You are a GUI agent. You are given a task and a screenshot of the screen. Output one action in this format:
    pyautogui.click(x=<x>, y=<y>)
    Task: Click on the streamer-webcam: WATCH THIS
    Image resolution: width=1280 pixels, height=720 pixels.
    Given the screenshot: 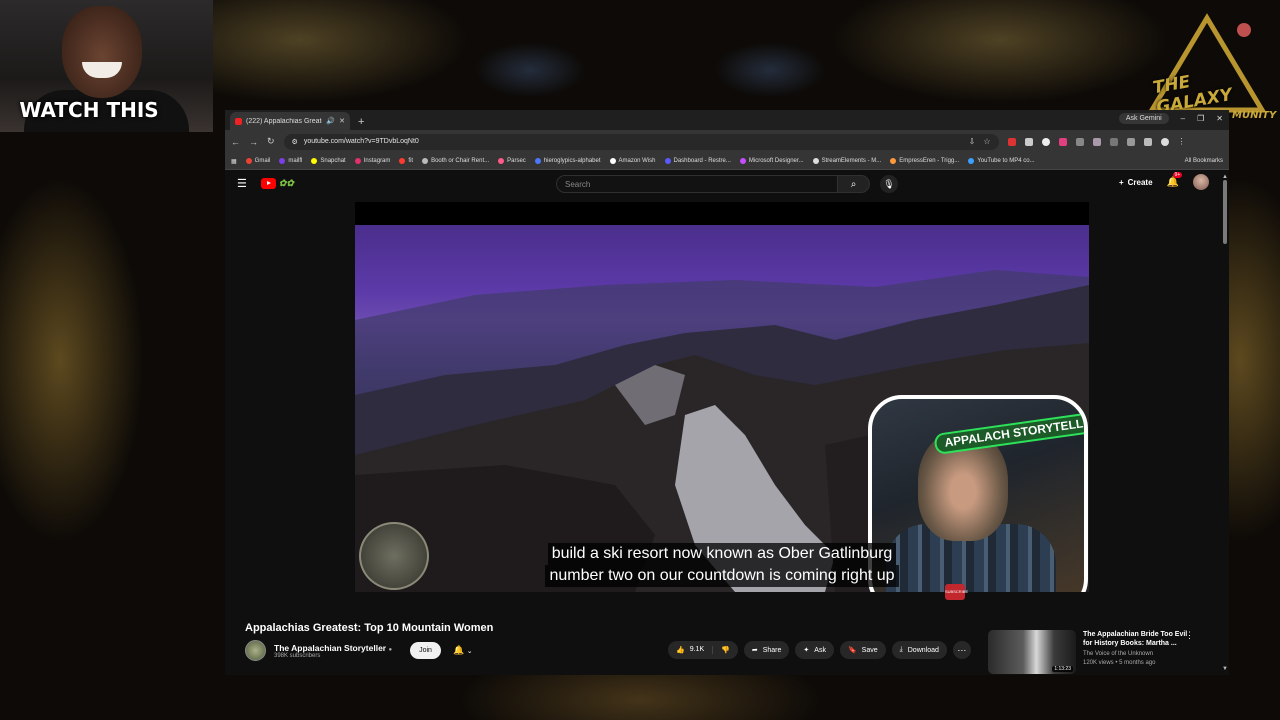 What is the action you would take?
    pyautogui.click(x=106, y=66)
    